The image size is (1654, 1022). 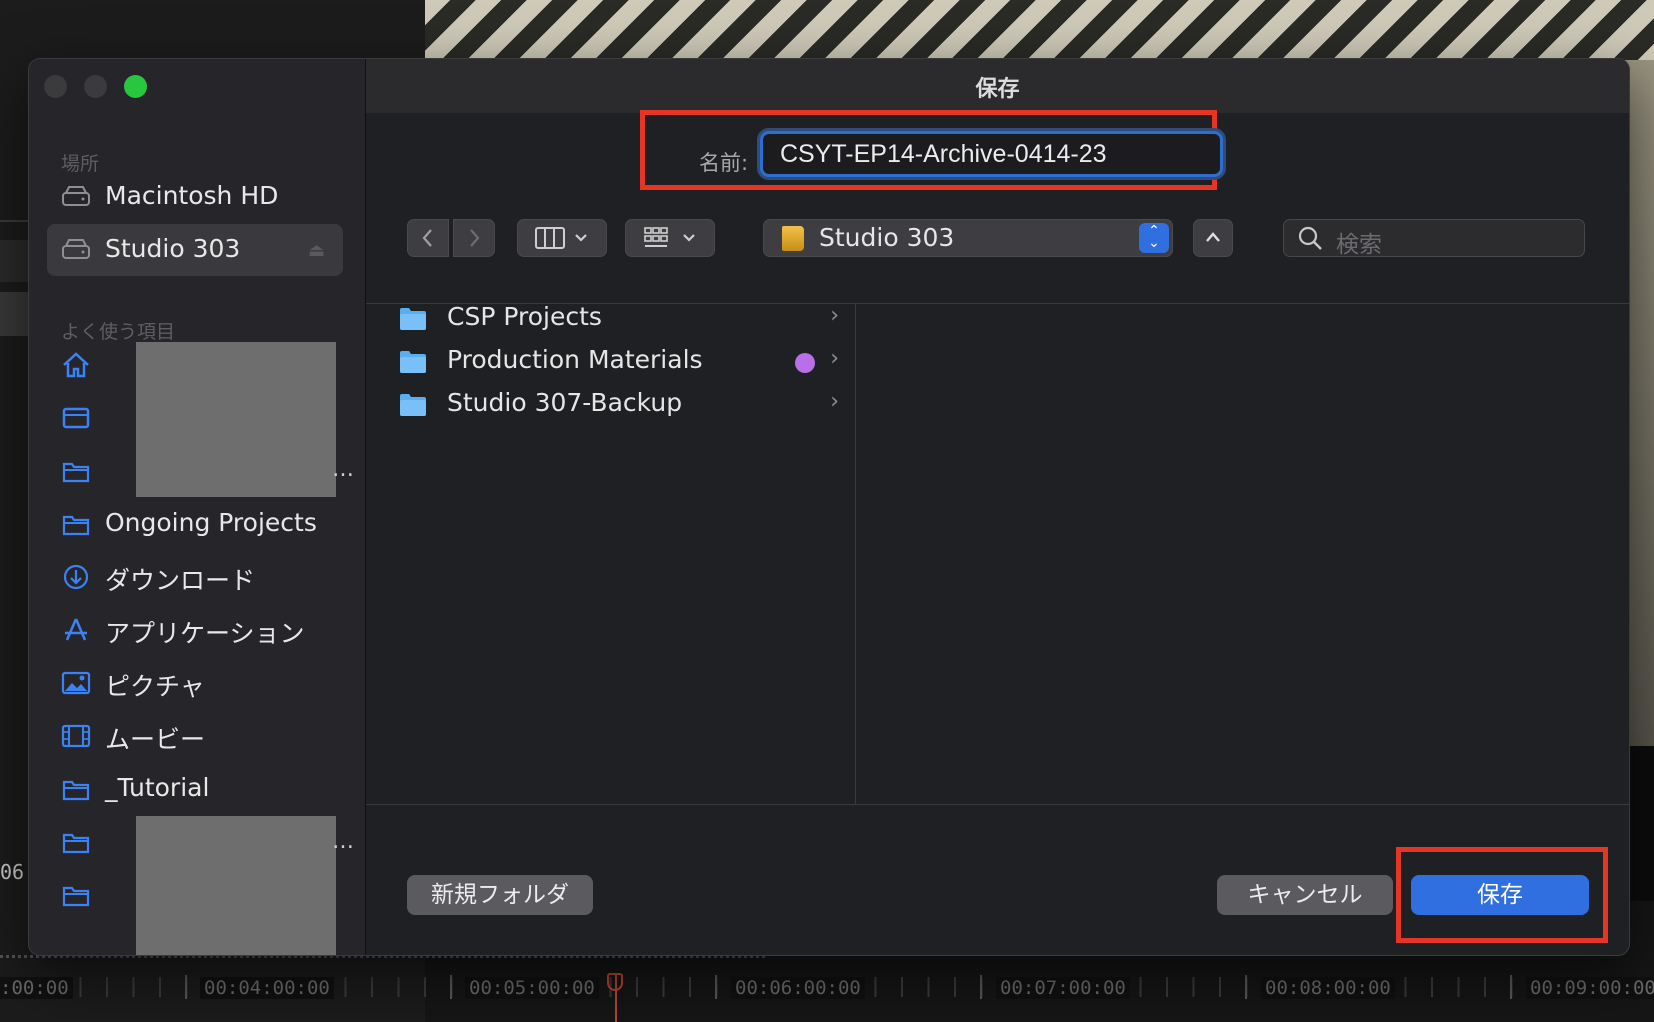 I want to click on cancel-button: キャンセル, so click(x=1305, y=895).